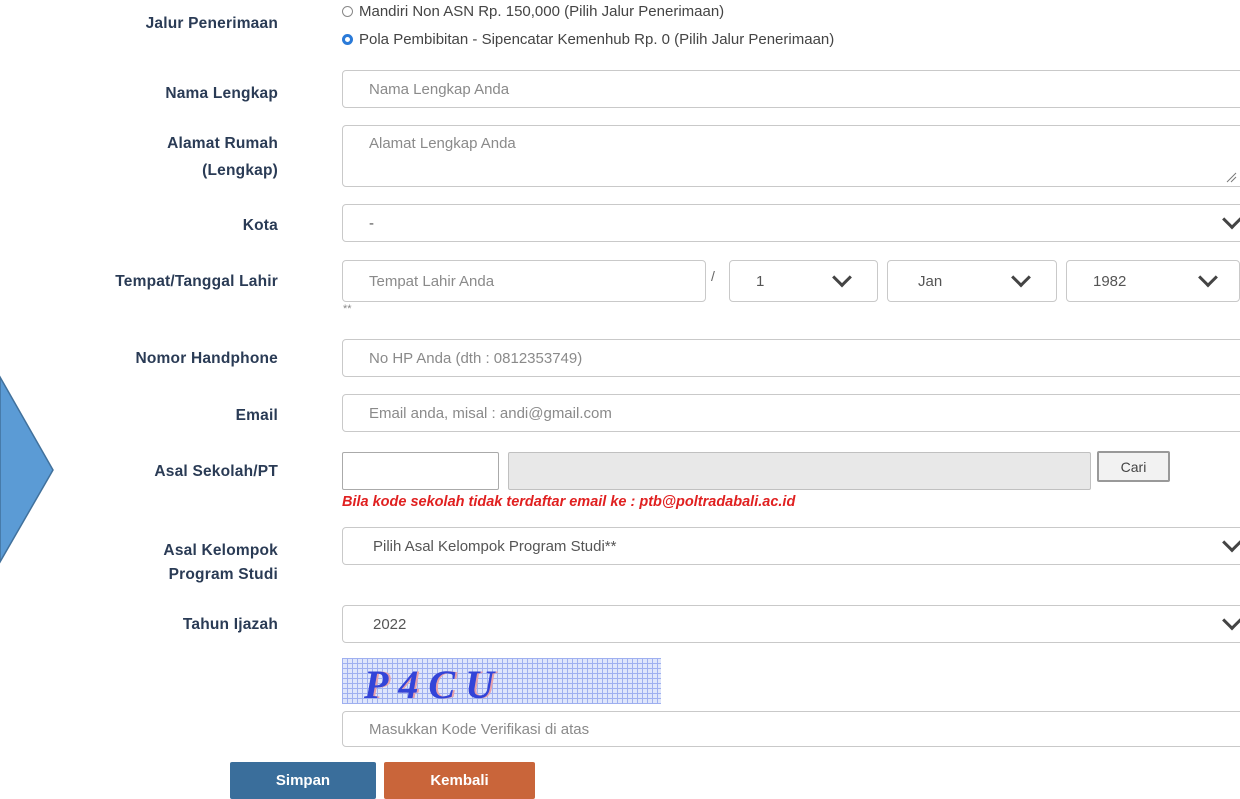 The height and width of the screenshot is (799, 1240). I want to click on pointer-arrow-shape, so click(27, 469).